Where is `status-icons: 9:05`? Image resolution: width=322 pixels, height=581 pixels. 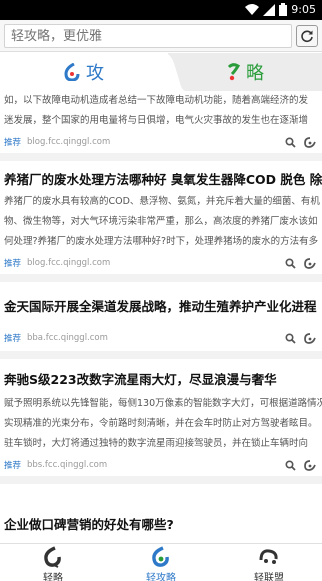 status-icons: 9:05 is located at coordinates (280, 9).